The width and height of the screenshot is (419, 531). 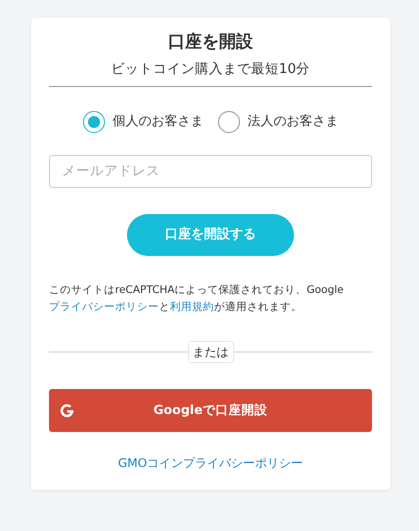 I want to click on form-title: 口座を開設, so click(x=210, y=42).